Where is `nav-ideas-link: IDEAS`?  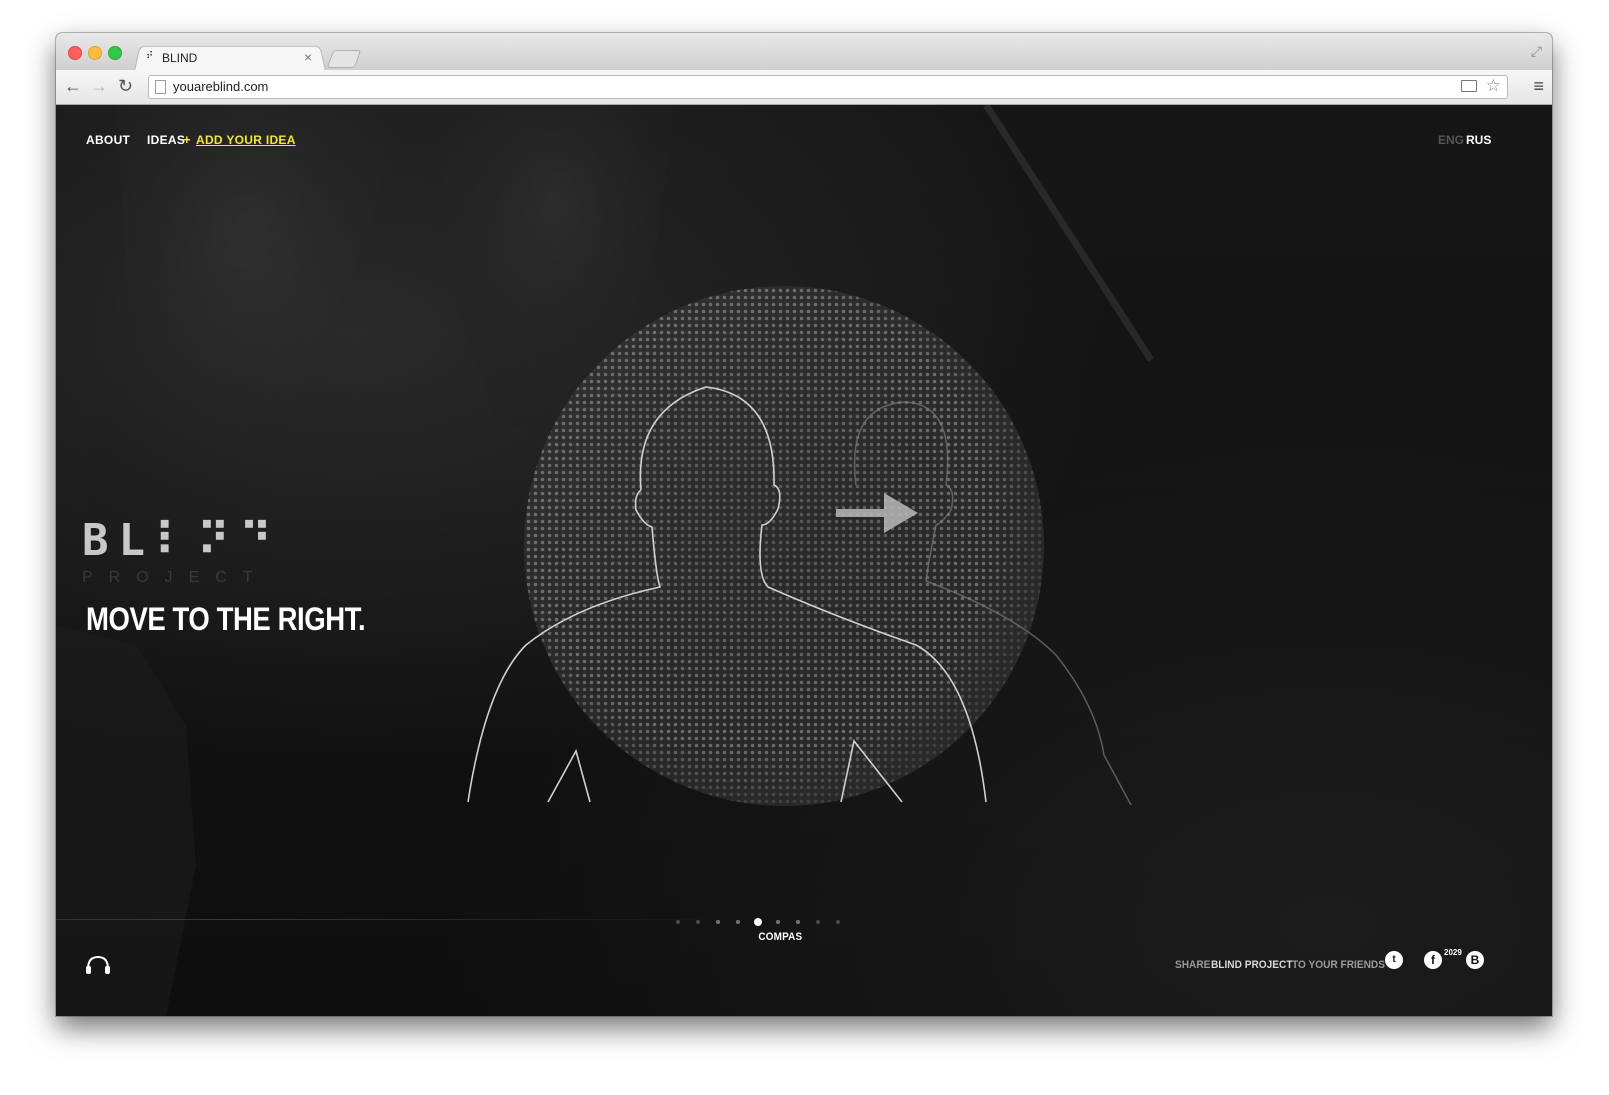
nav-ideas-link: IDEAS is located at coordinates (166, 140).